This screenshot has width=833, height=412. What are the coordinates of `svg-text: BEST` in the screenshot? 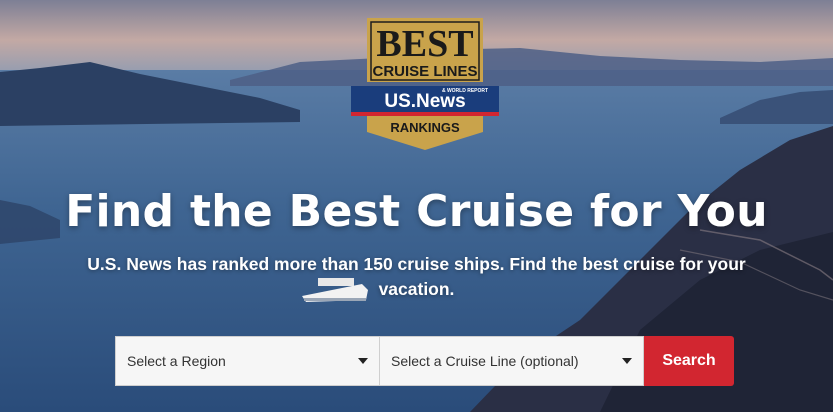 It's located at (424, 44).